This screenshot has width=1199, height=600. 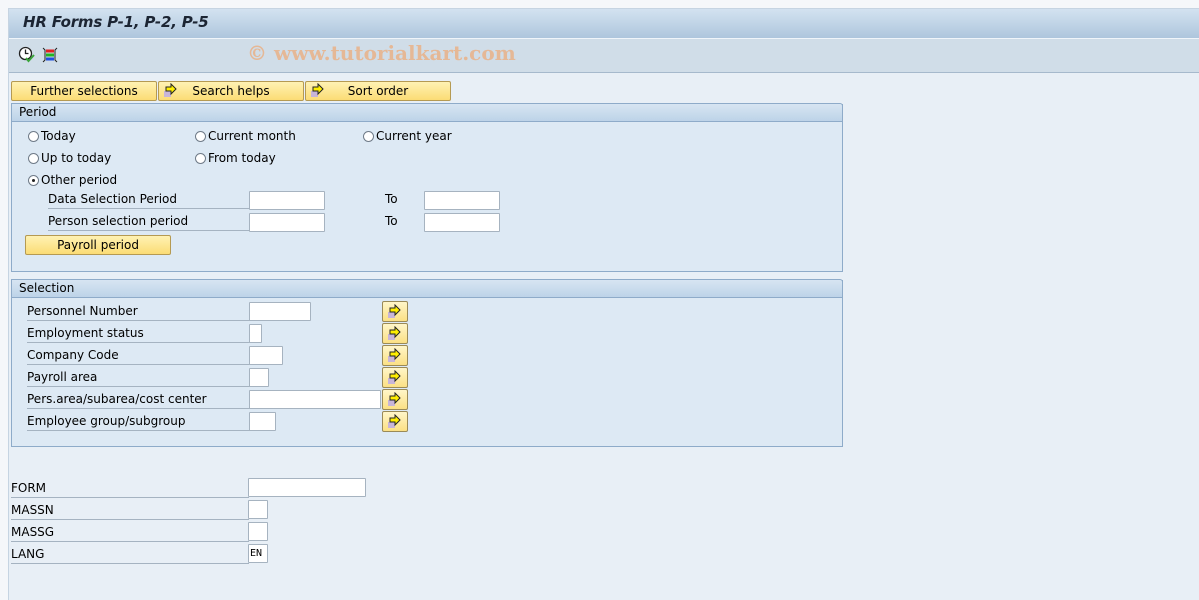 I want to click on massn-input, so click(x=258, y=509).